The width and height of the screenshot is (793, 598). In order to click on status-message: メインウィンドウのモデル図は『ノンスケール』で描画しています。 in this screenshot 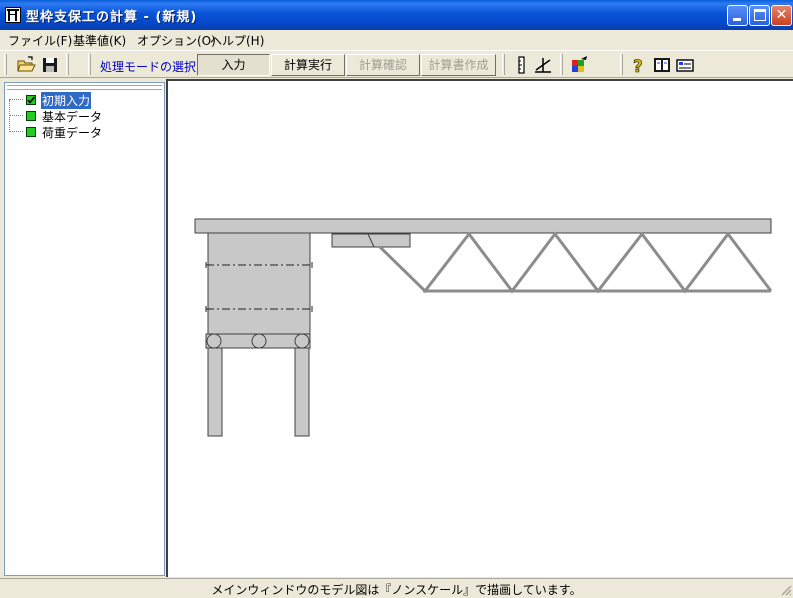, I will do `click(396, 590)`.